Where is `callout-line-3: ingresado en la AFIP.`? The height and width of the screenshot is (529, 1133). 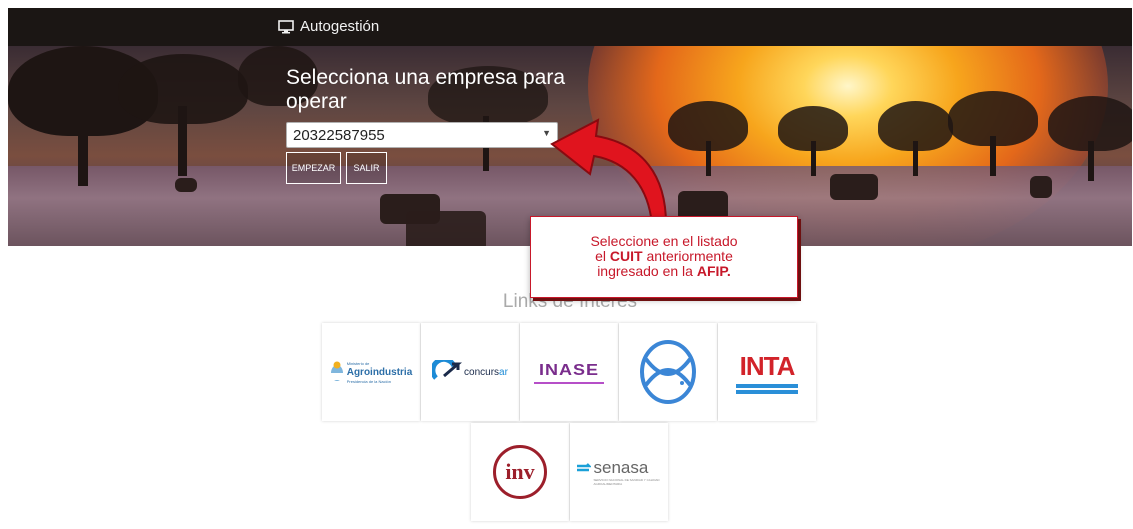 callout-line-3: ingresado en la AFIP. is located at coordinates (664, 271).